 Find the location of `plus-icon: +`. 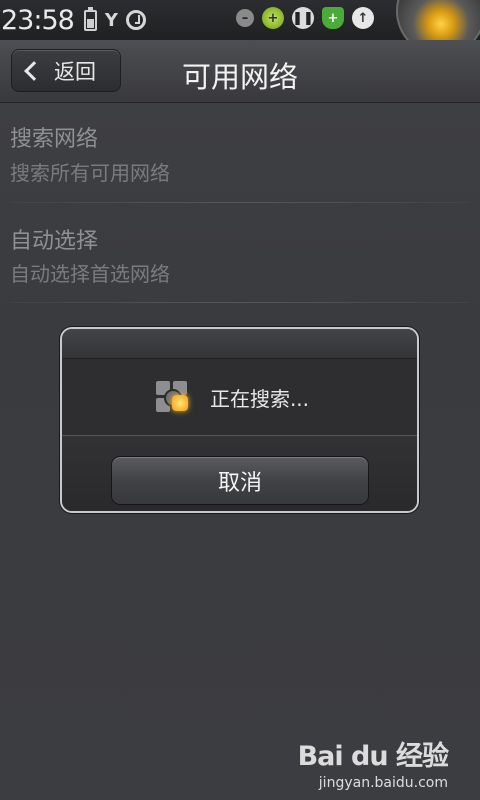

plus-icon: + is located at coordinates (273, 18).